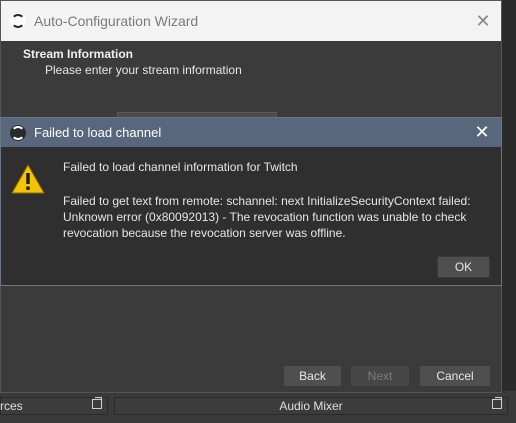 The height and width of the screenshot is (423, 516). What do you see at coordinates (116, 21) in the screenshot?
I see `wizard-title: Auto-Configuration Wizard` at bounding box center [116, 21].